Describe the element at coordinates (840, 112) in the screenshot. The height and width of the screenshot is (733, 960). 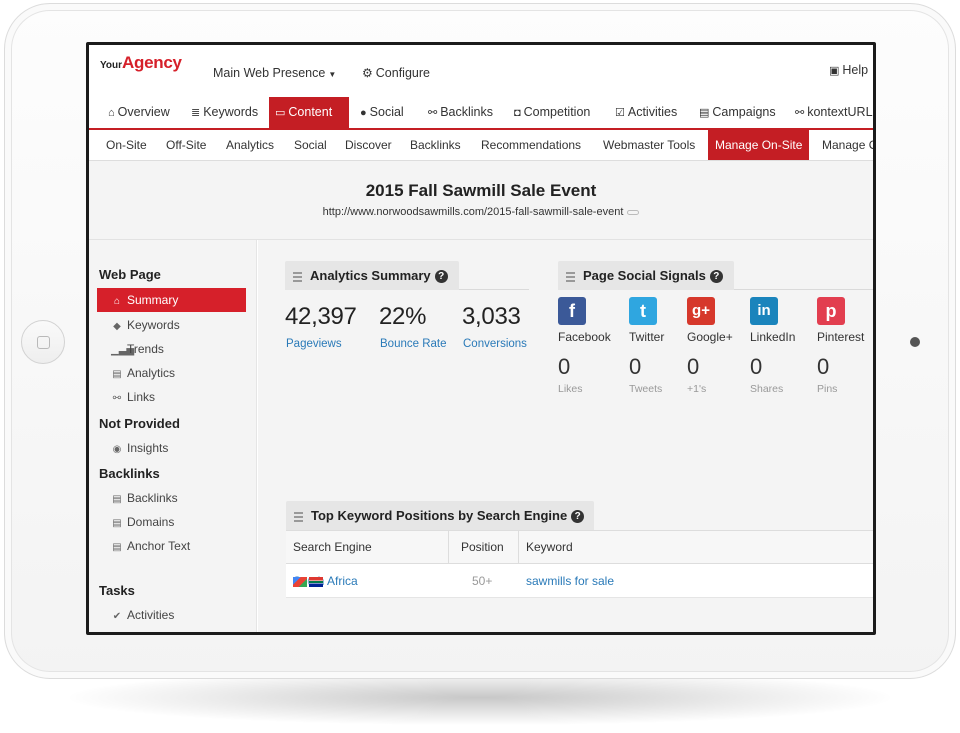
I see `nav-label: kontextURL` at that location.